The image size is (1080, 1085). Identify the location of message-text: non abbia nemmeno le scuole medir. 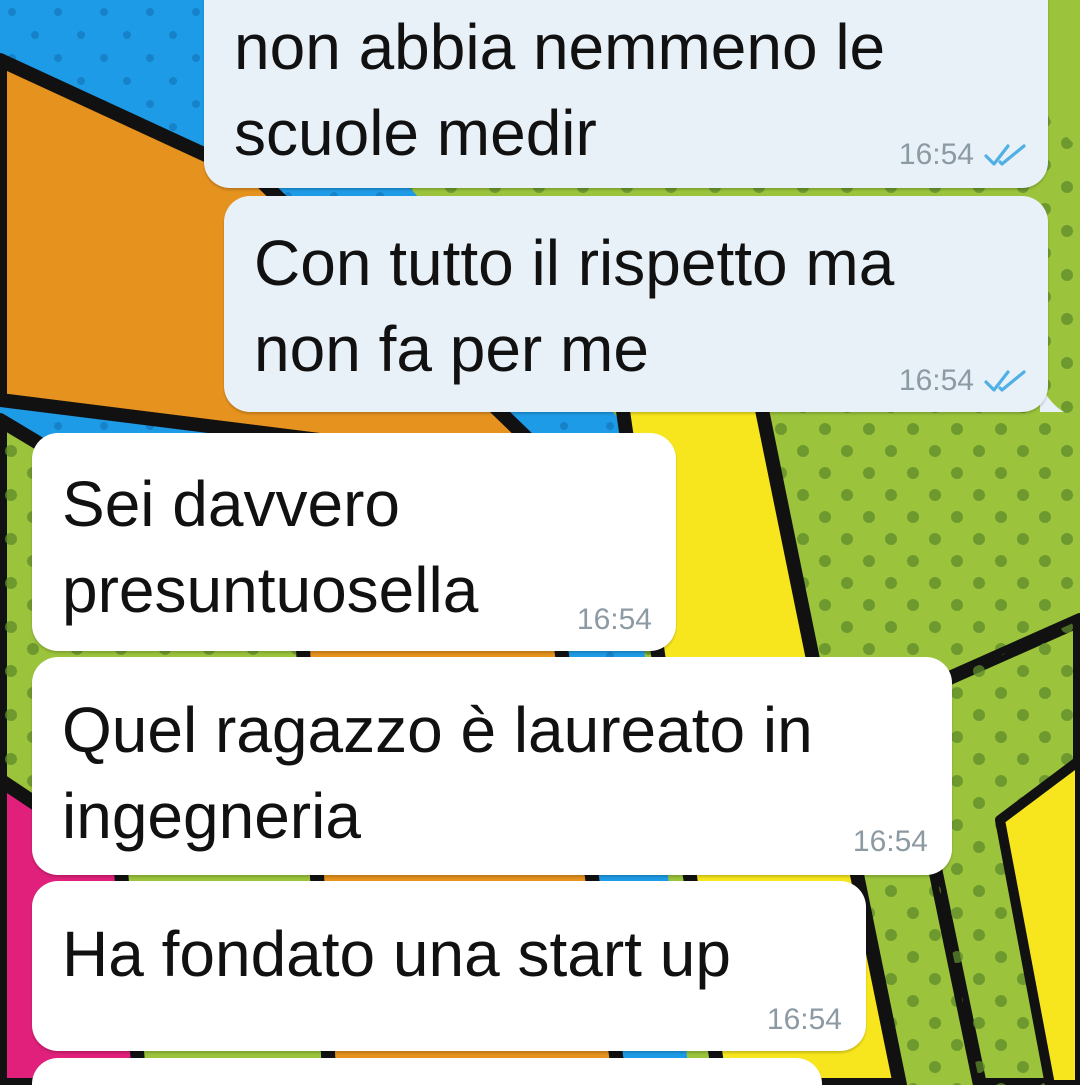
(560, 90).